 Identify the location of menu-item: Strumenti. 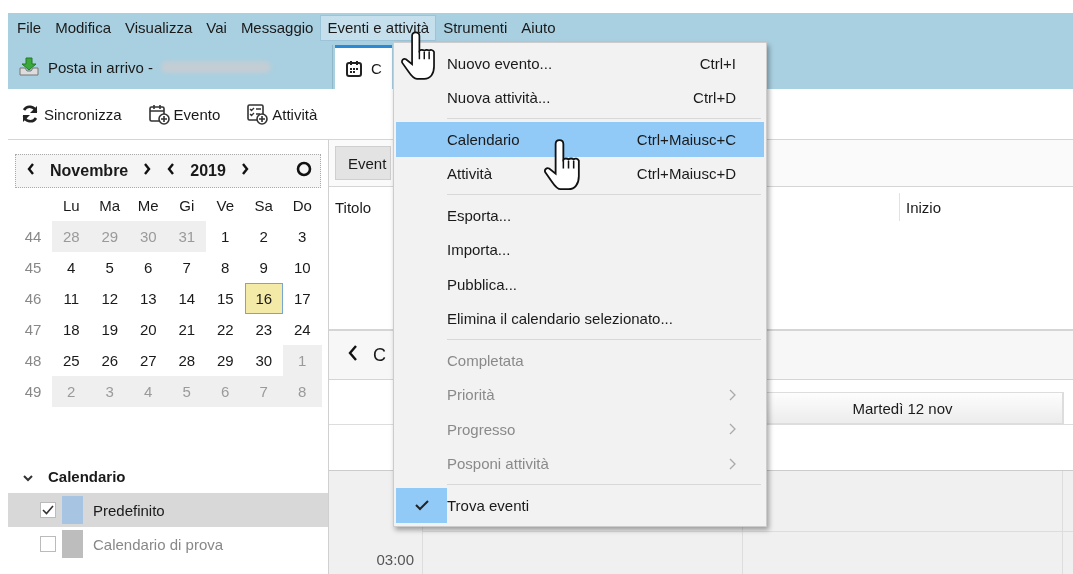
(475, 28).